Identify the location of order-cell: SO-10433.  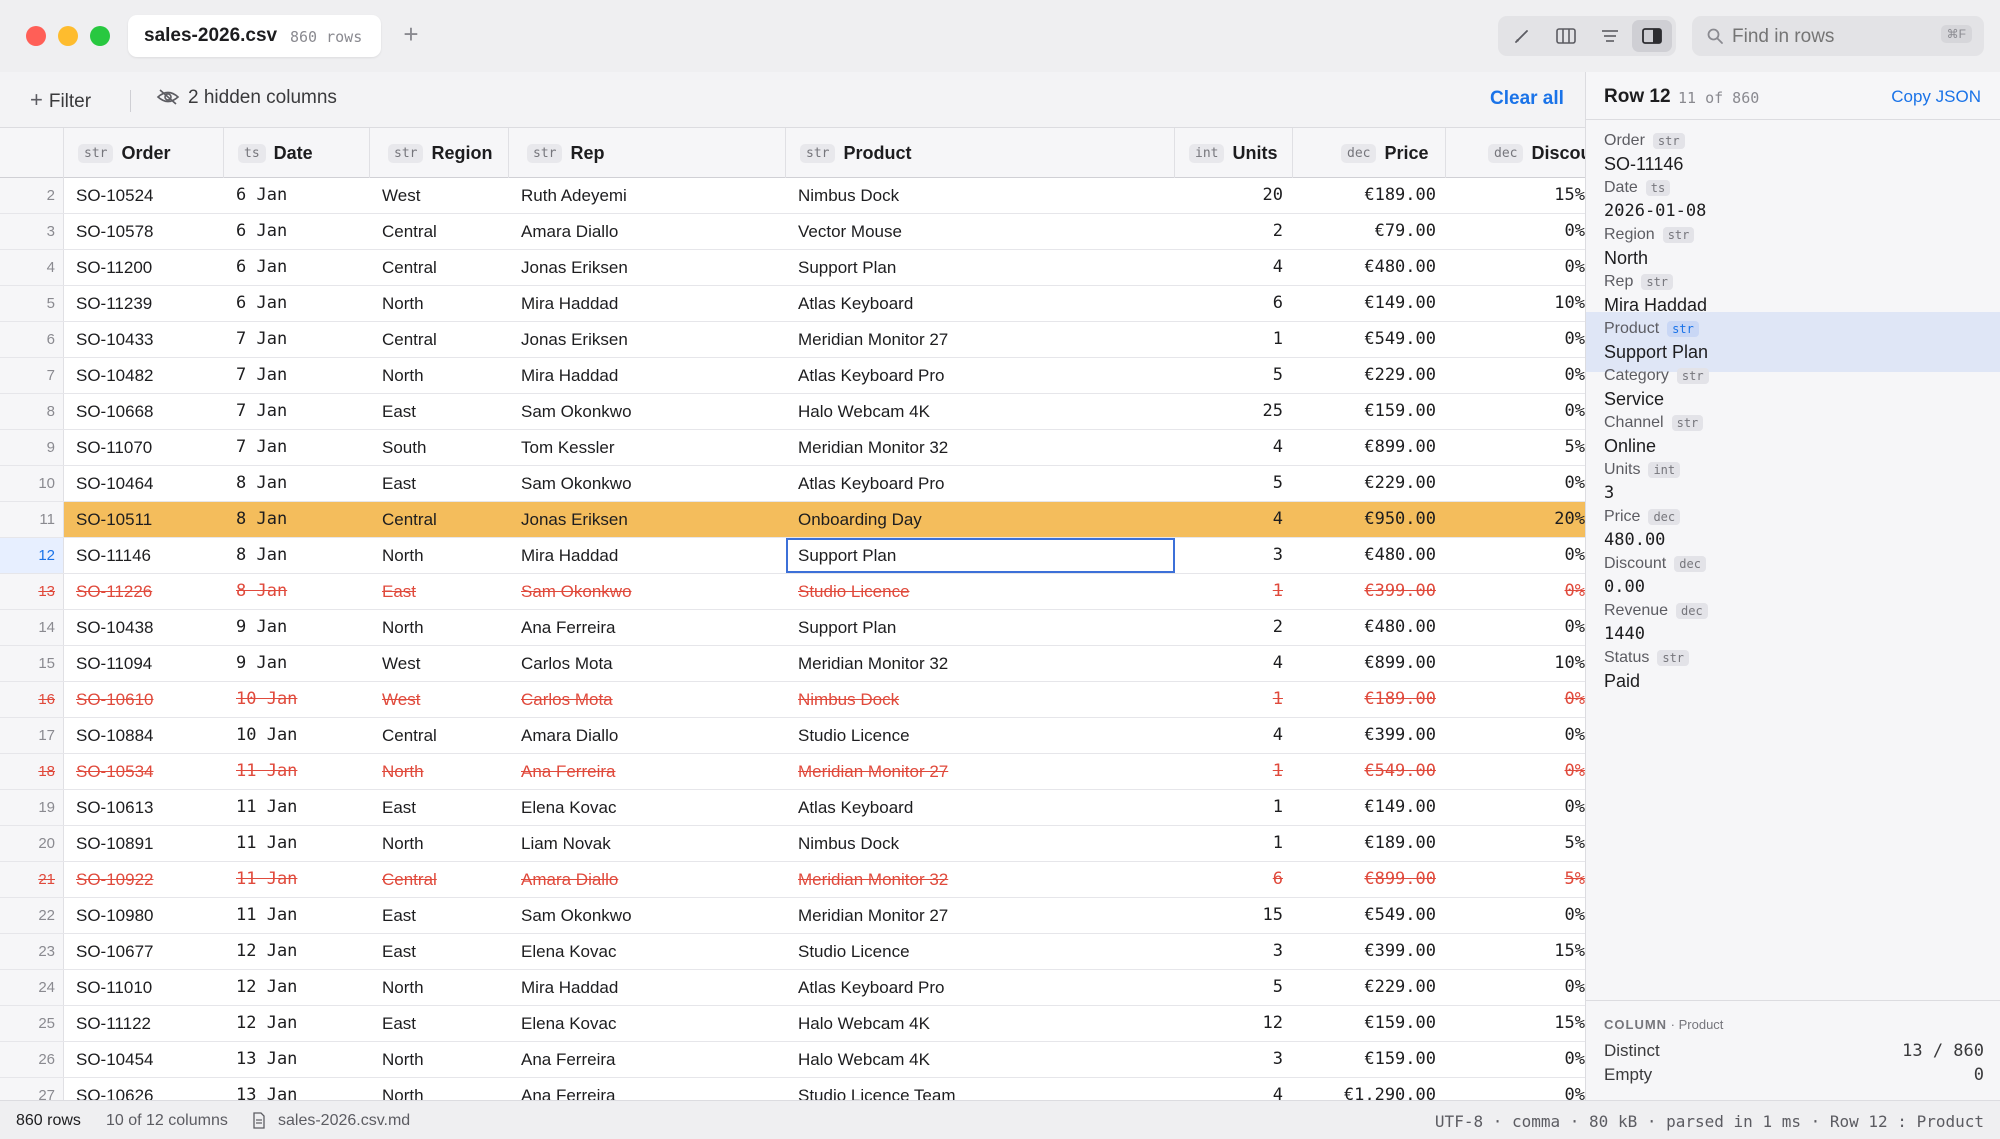
(144, 339).